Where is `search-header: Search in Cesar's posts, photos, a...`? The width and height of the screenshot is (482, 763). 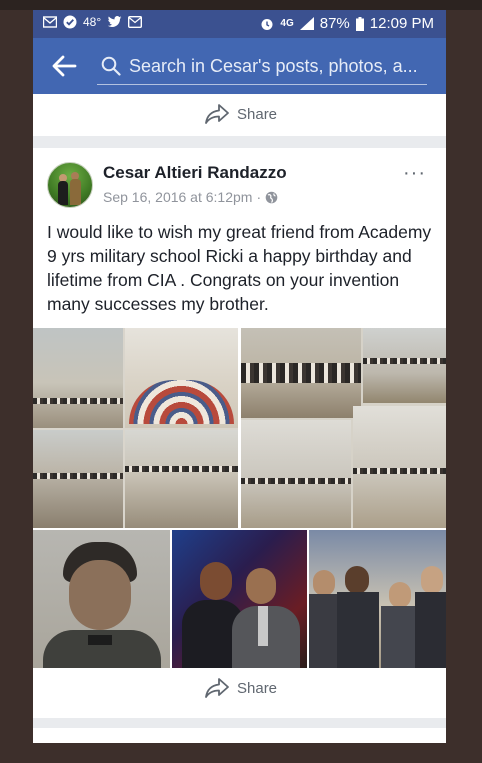
search-header: Search in Cesar's posts, photos, a... is located at coordinates (239, 66).